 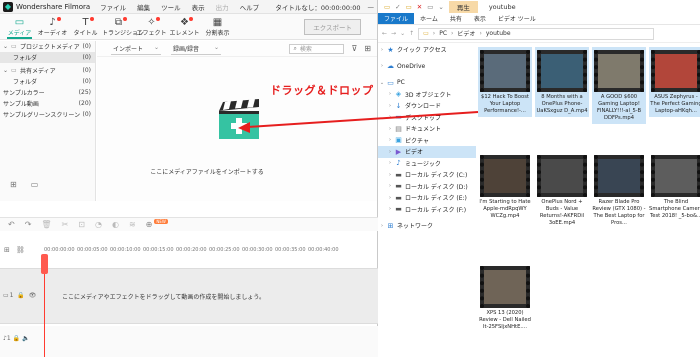 I want to click on menu-item: ヘルプ, so click(x=250, y=8).